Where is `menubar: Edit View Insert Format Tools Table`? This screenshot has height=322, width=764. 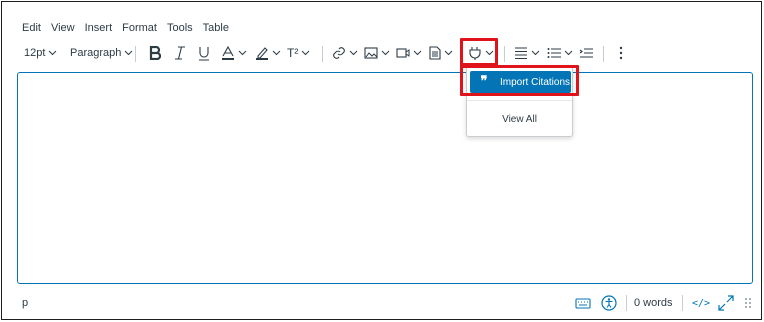 menubar: Edit View Insert Format Tools Table is located at coordinates (125, 28).